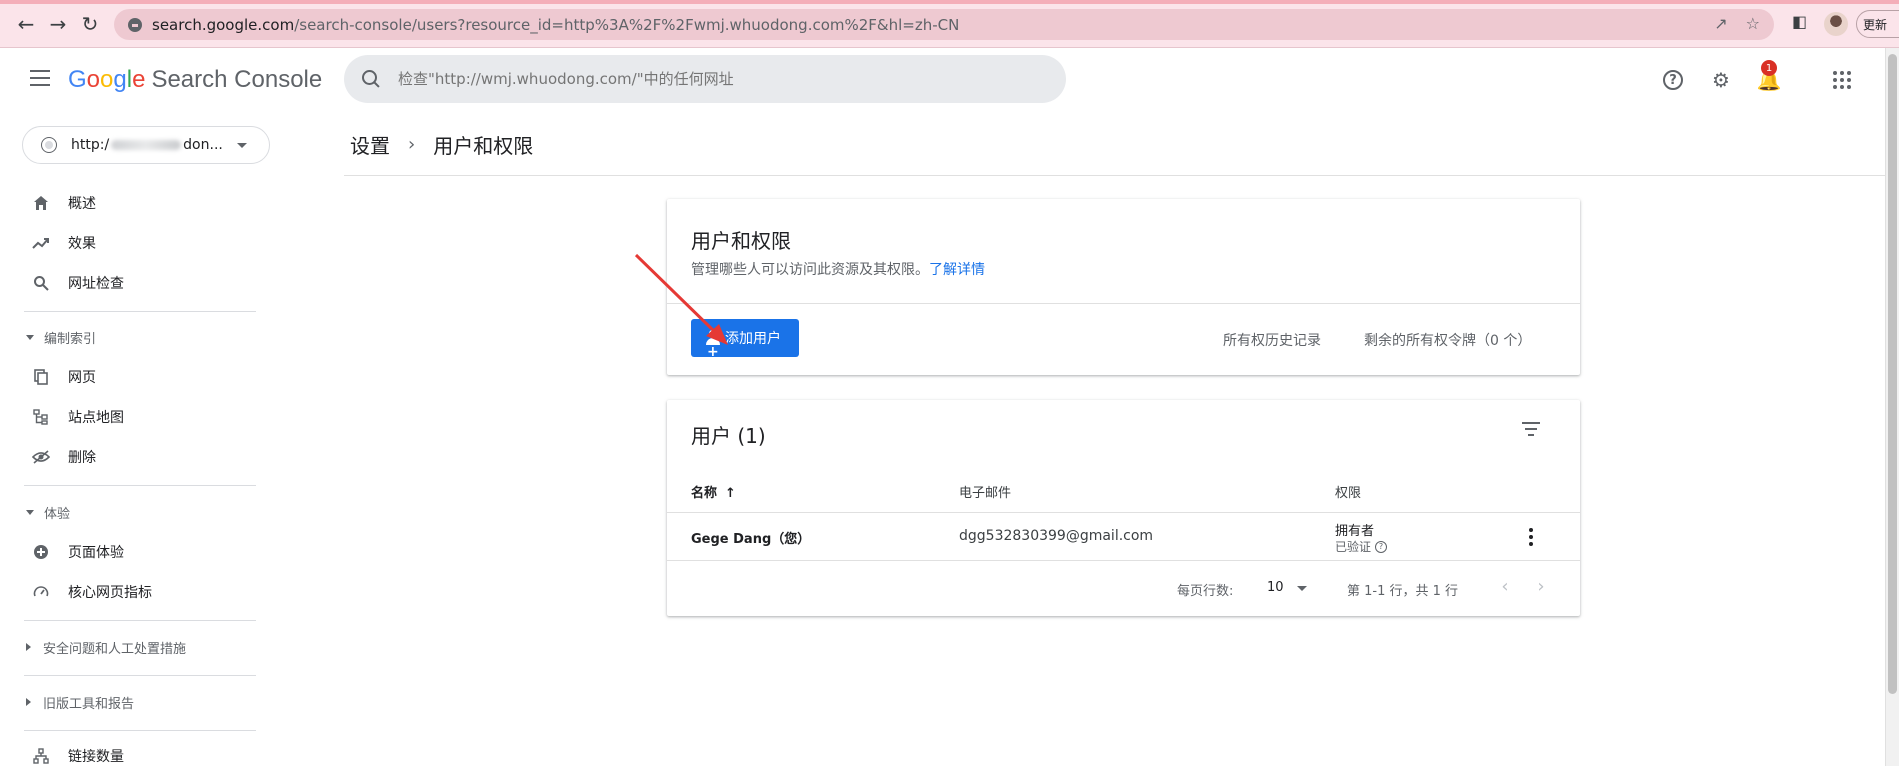 The width and height of the screenshot is (1899, 766). Describe the element at coordinates (745, 339) in the screenshot. I see `add-user-button: + 添加用户` at that location.